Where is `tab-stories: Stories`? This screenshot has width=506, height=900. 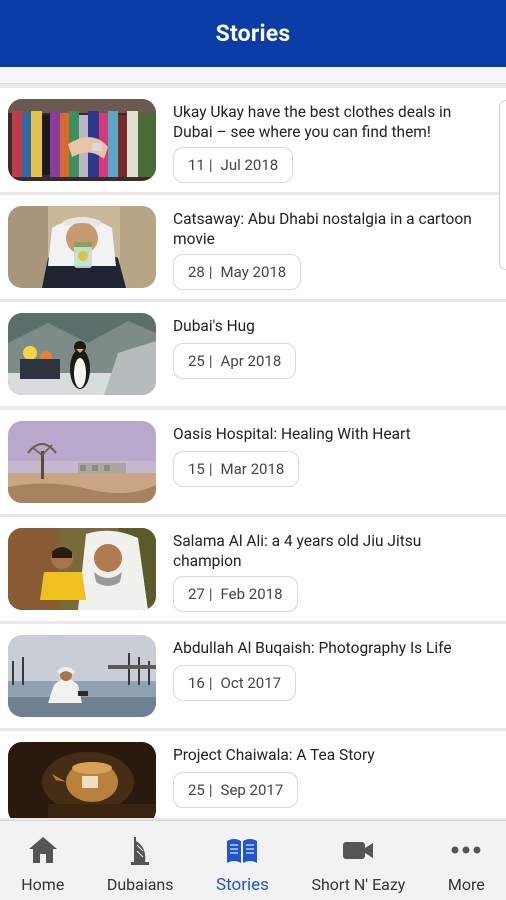 tab-stories: Stories is located at coordinates (242, 860).